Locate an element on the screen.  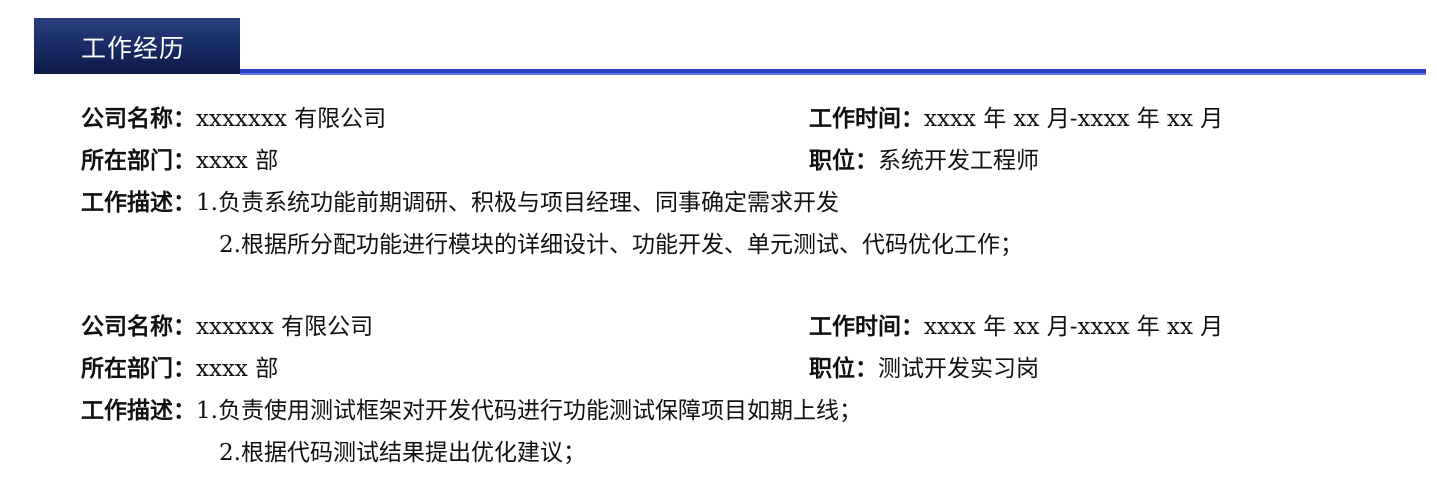
section-title-tab: 工作经历 is located at coordinates (137, 46).